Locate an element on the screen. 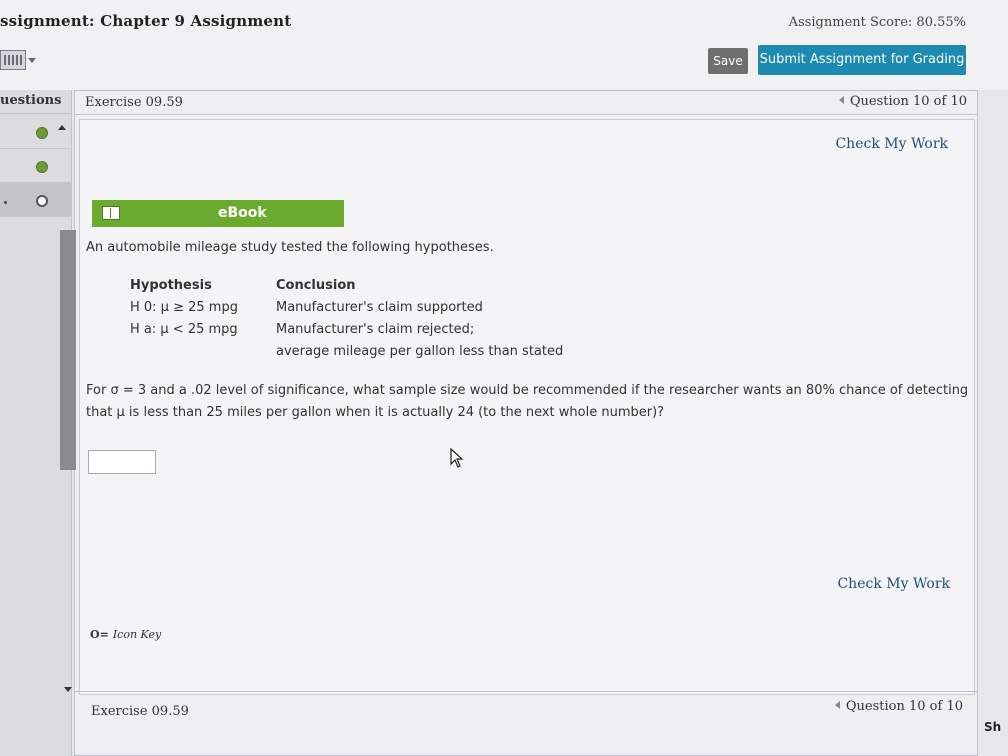 The height and width of the screenshot is (756, 1008). table-header-row: Hypothesis Conclusion is located at coordinates (380, 288).